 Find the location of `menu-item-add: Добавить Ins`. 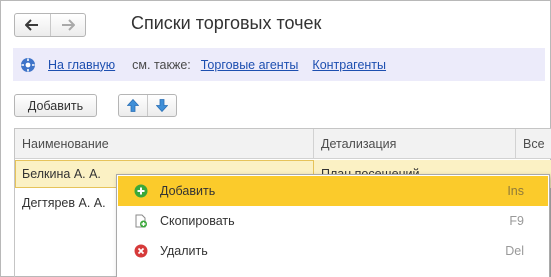

menu-item-add: Добавить Ins is located at coordinates (333, 191).